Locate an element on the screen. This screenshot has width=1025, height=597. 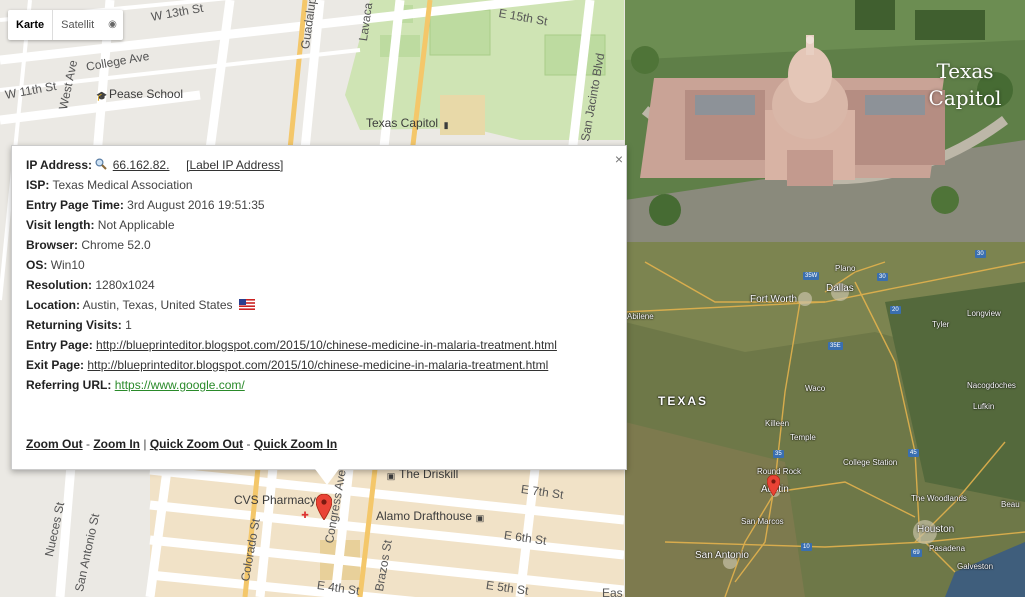
cinema-icon: ▣ is located at coordinates (480, 518).